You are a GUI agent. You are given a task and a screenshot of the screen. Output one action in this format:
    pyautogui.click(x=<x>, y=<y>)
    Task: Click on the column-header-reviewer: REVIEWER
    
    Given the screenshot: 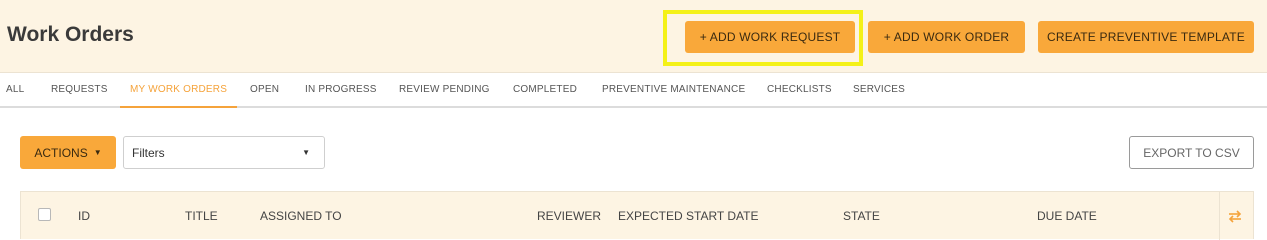 What is the action you would take?
    pyautogui.click(x=569, y=216)
    